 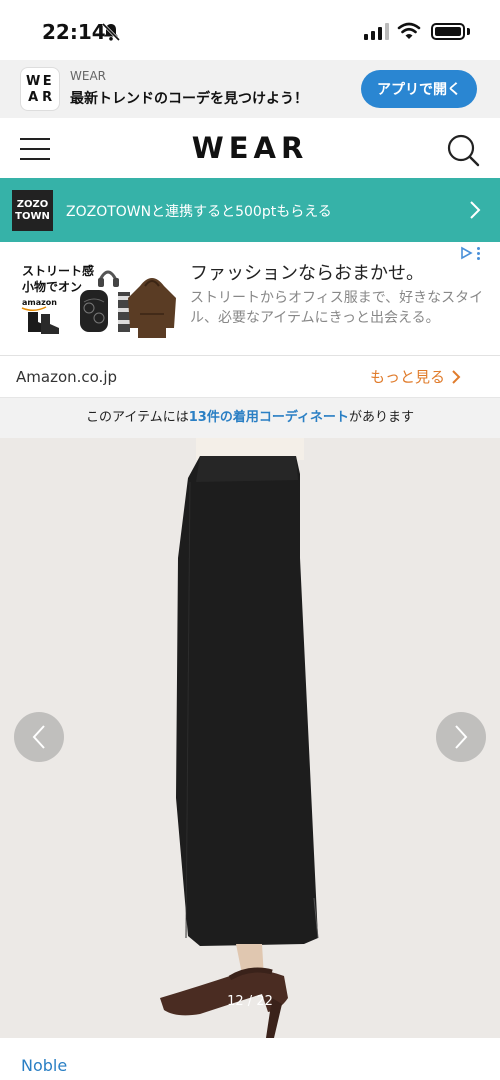 I want to click on battery-icon, so click(x=448, y=31).